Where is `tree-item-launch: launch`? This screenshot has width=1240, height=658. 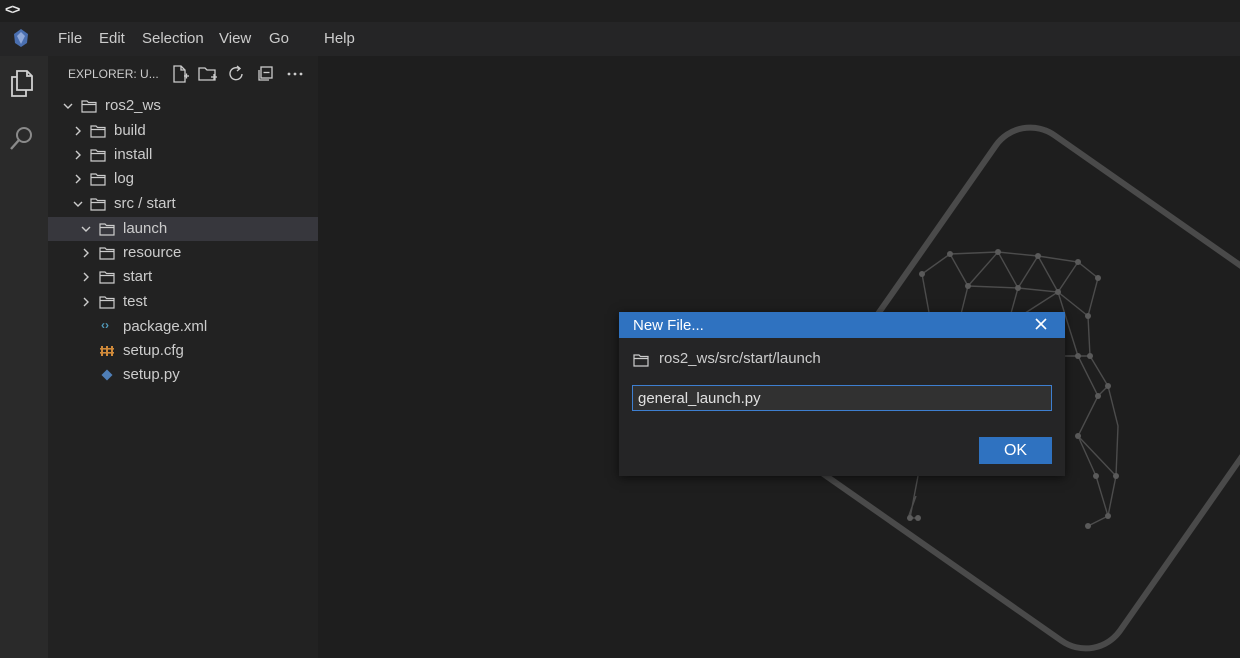 tree-item-launch: launch is located at coordinates (183, 229).